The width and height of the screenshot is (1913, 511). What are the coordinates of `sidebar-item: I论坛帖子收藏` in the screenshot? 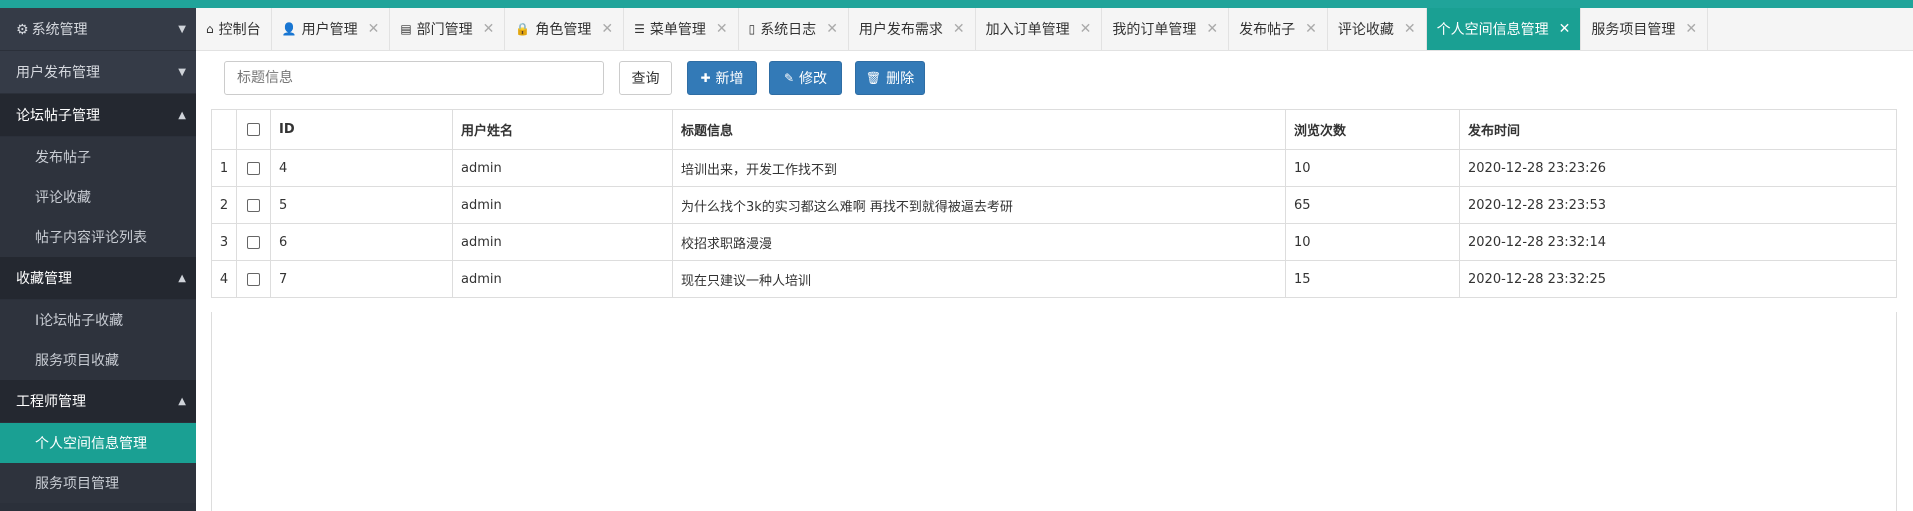 It's located at (98, 320).